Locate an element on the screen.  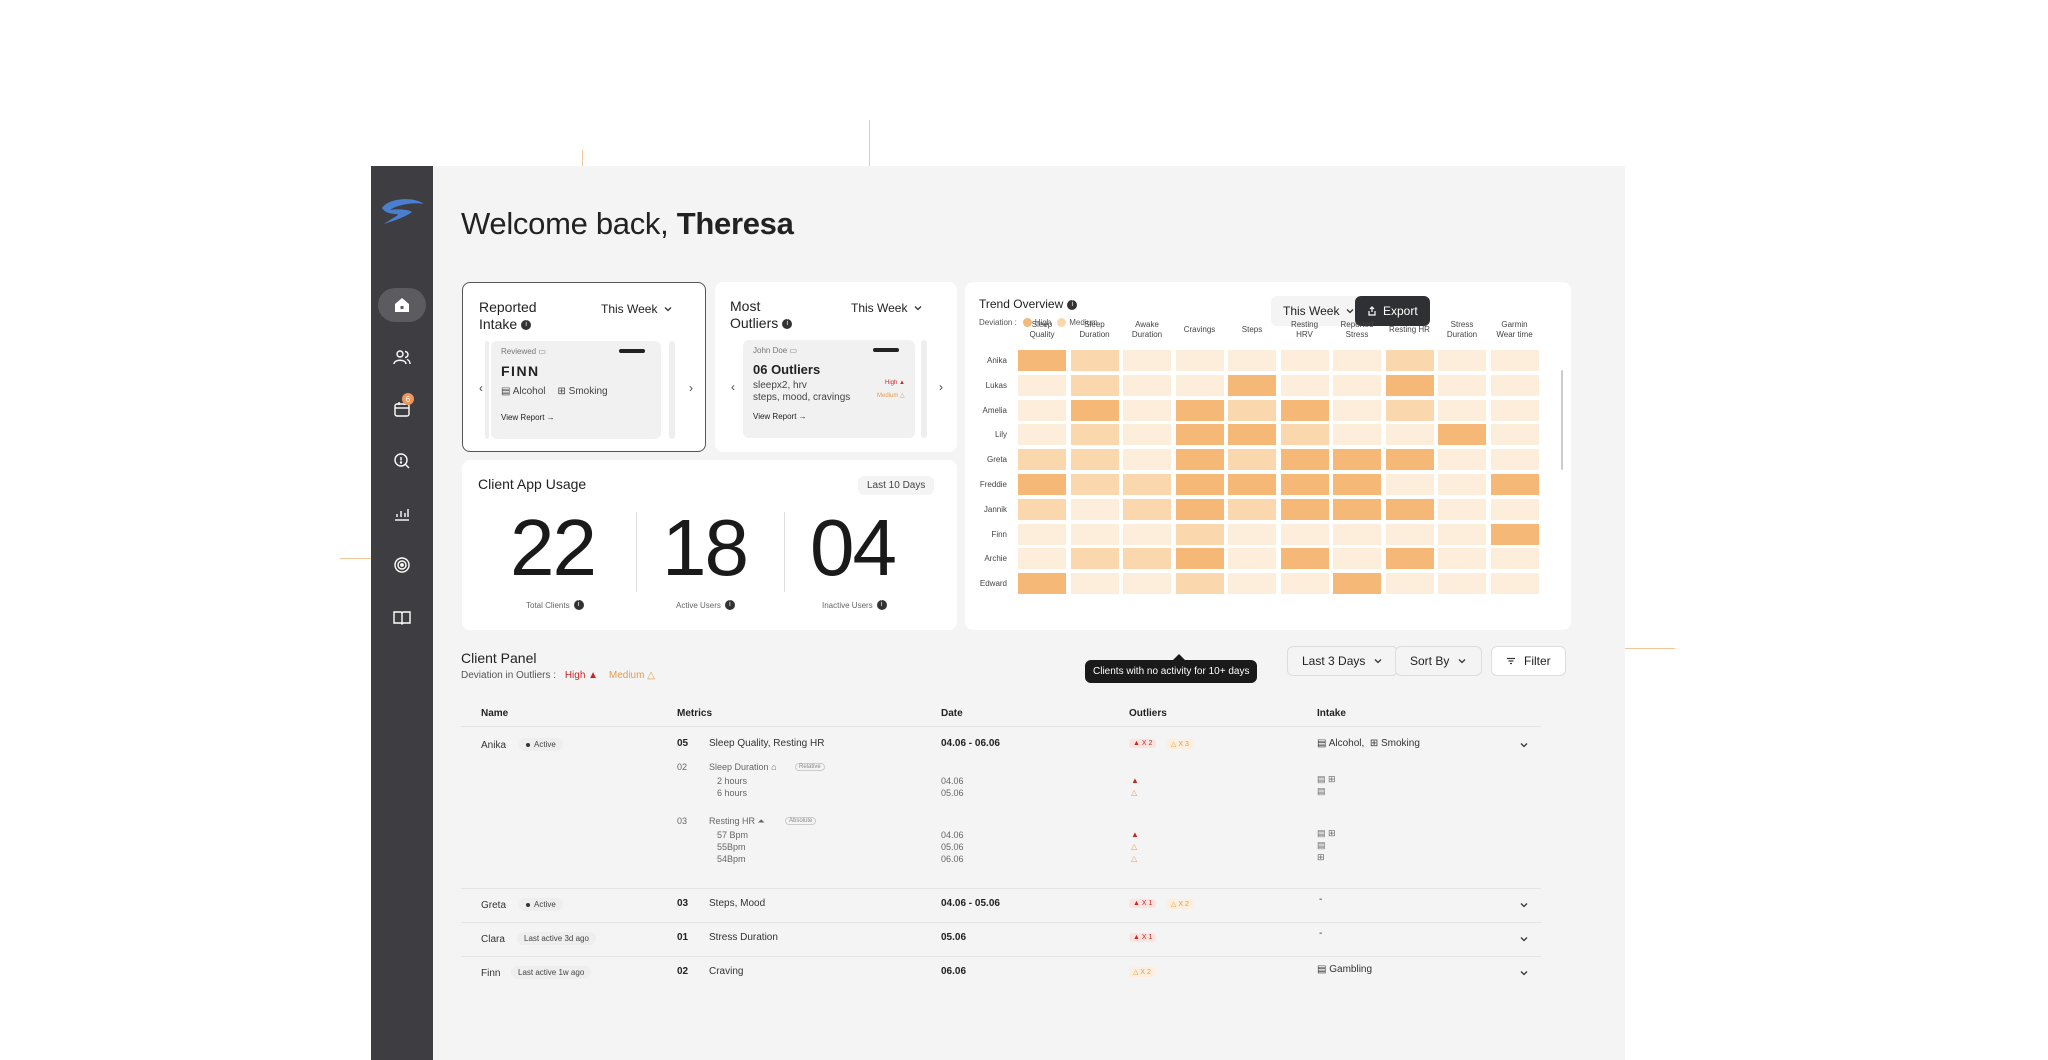
nav-analytics is located at coordinates (402, 513).